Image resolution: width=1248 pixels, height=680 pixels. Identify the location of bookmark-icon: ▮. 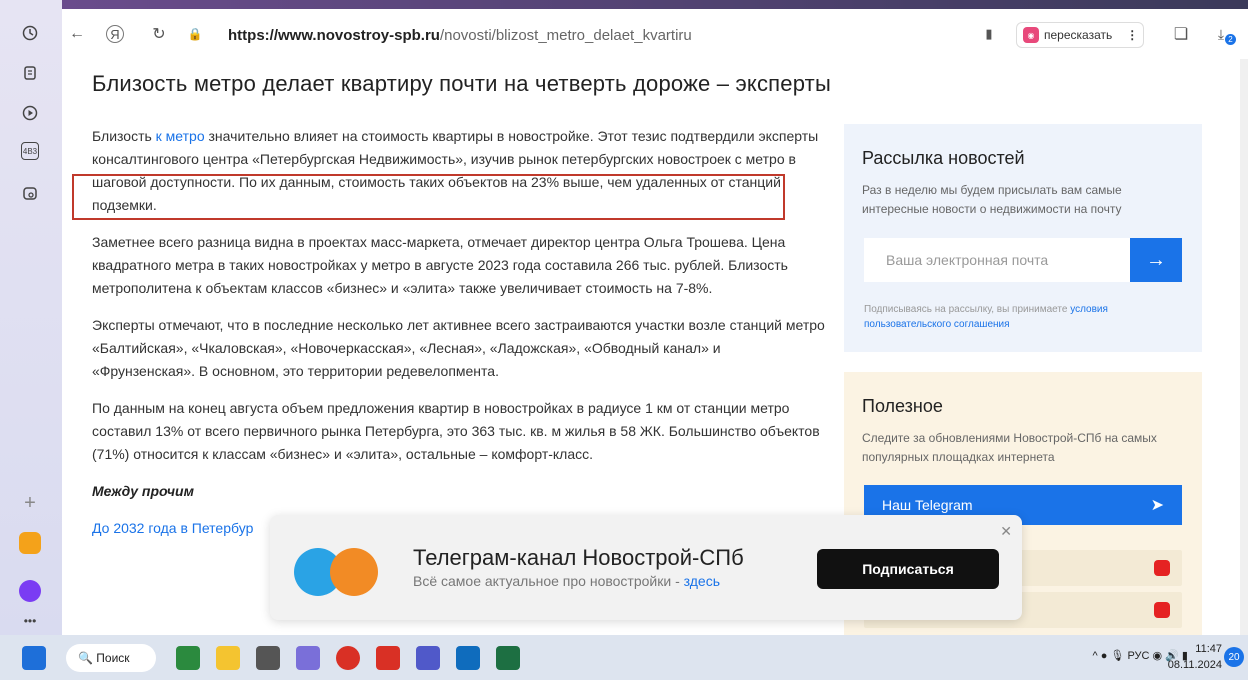
(989, 34).